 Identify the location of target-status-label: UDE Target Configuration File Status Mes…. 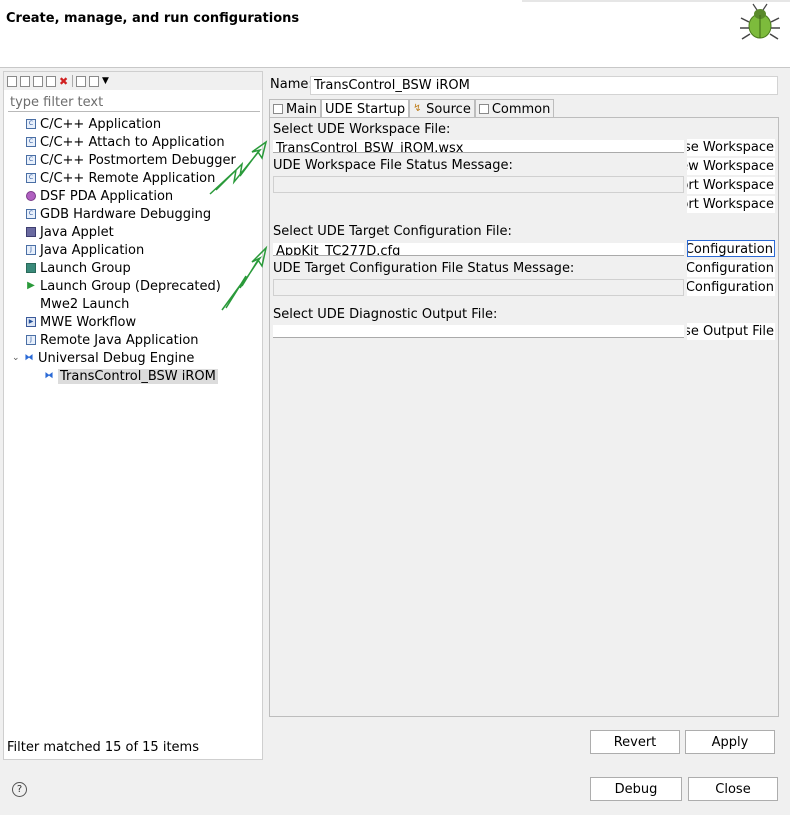
(424, 268).